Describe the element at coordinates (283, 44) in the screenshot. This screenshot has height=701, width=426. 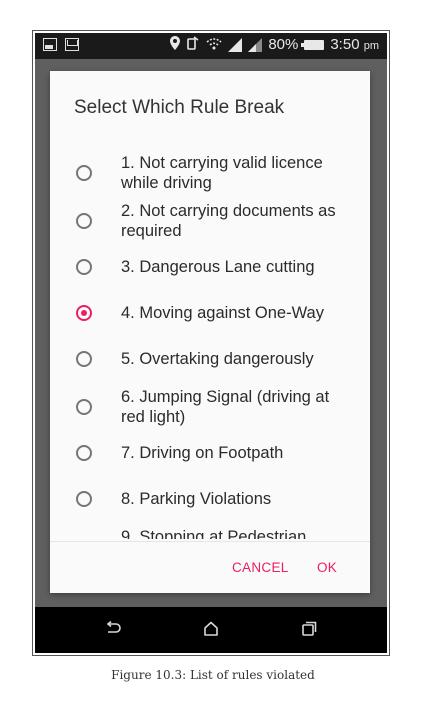
I see `battery-percent: 80%` at that location.